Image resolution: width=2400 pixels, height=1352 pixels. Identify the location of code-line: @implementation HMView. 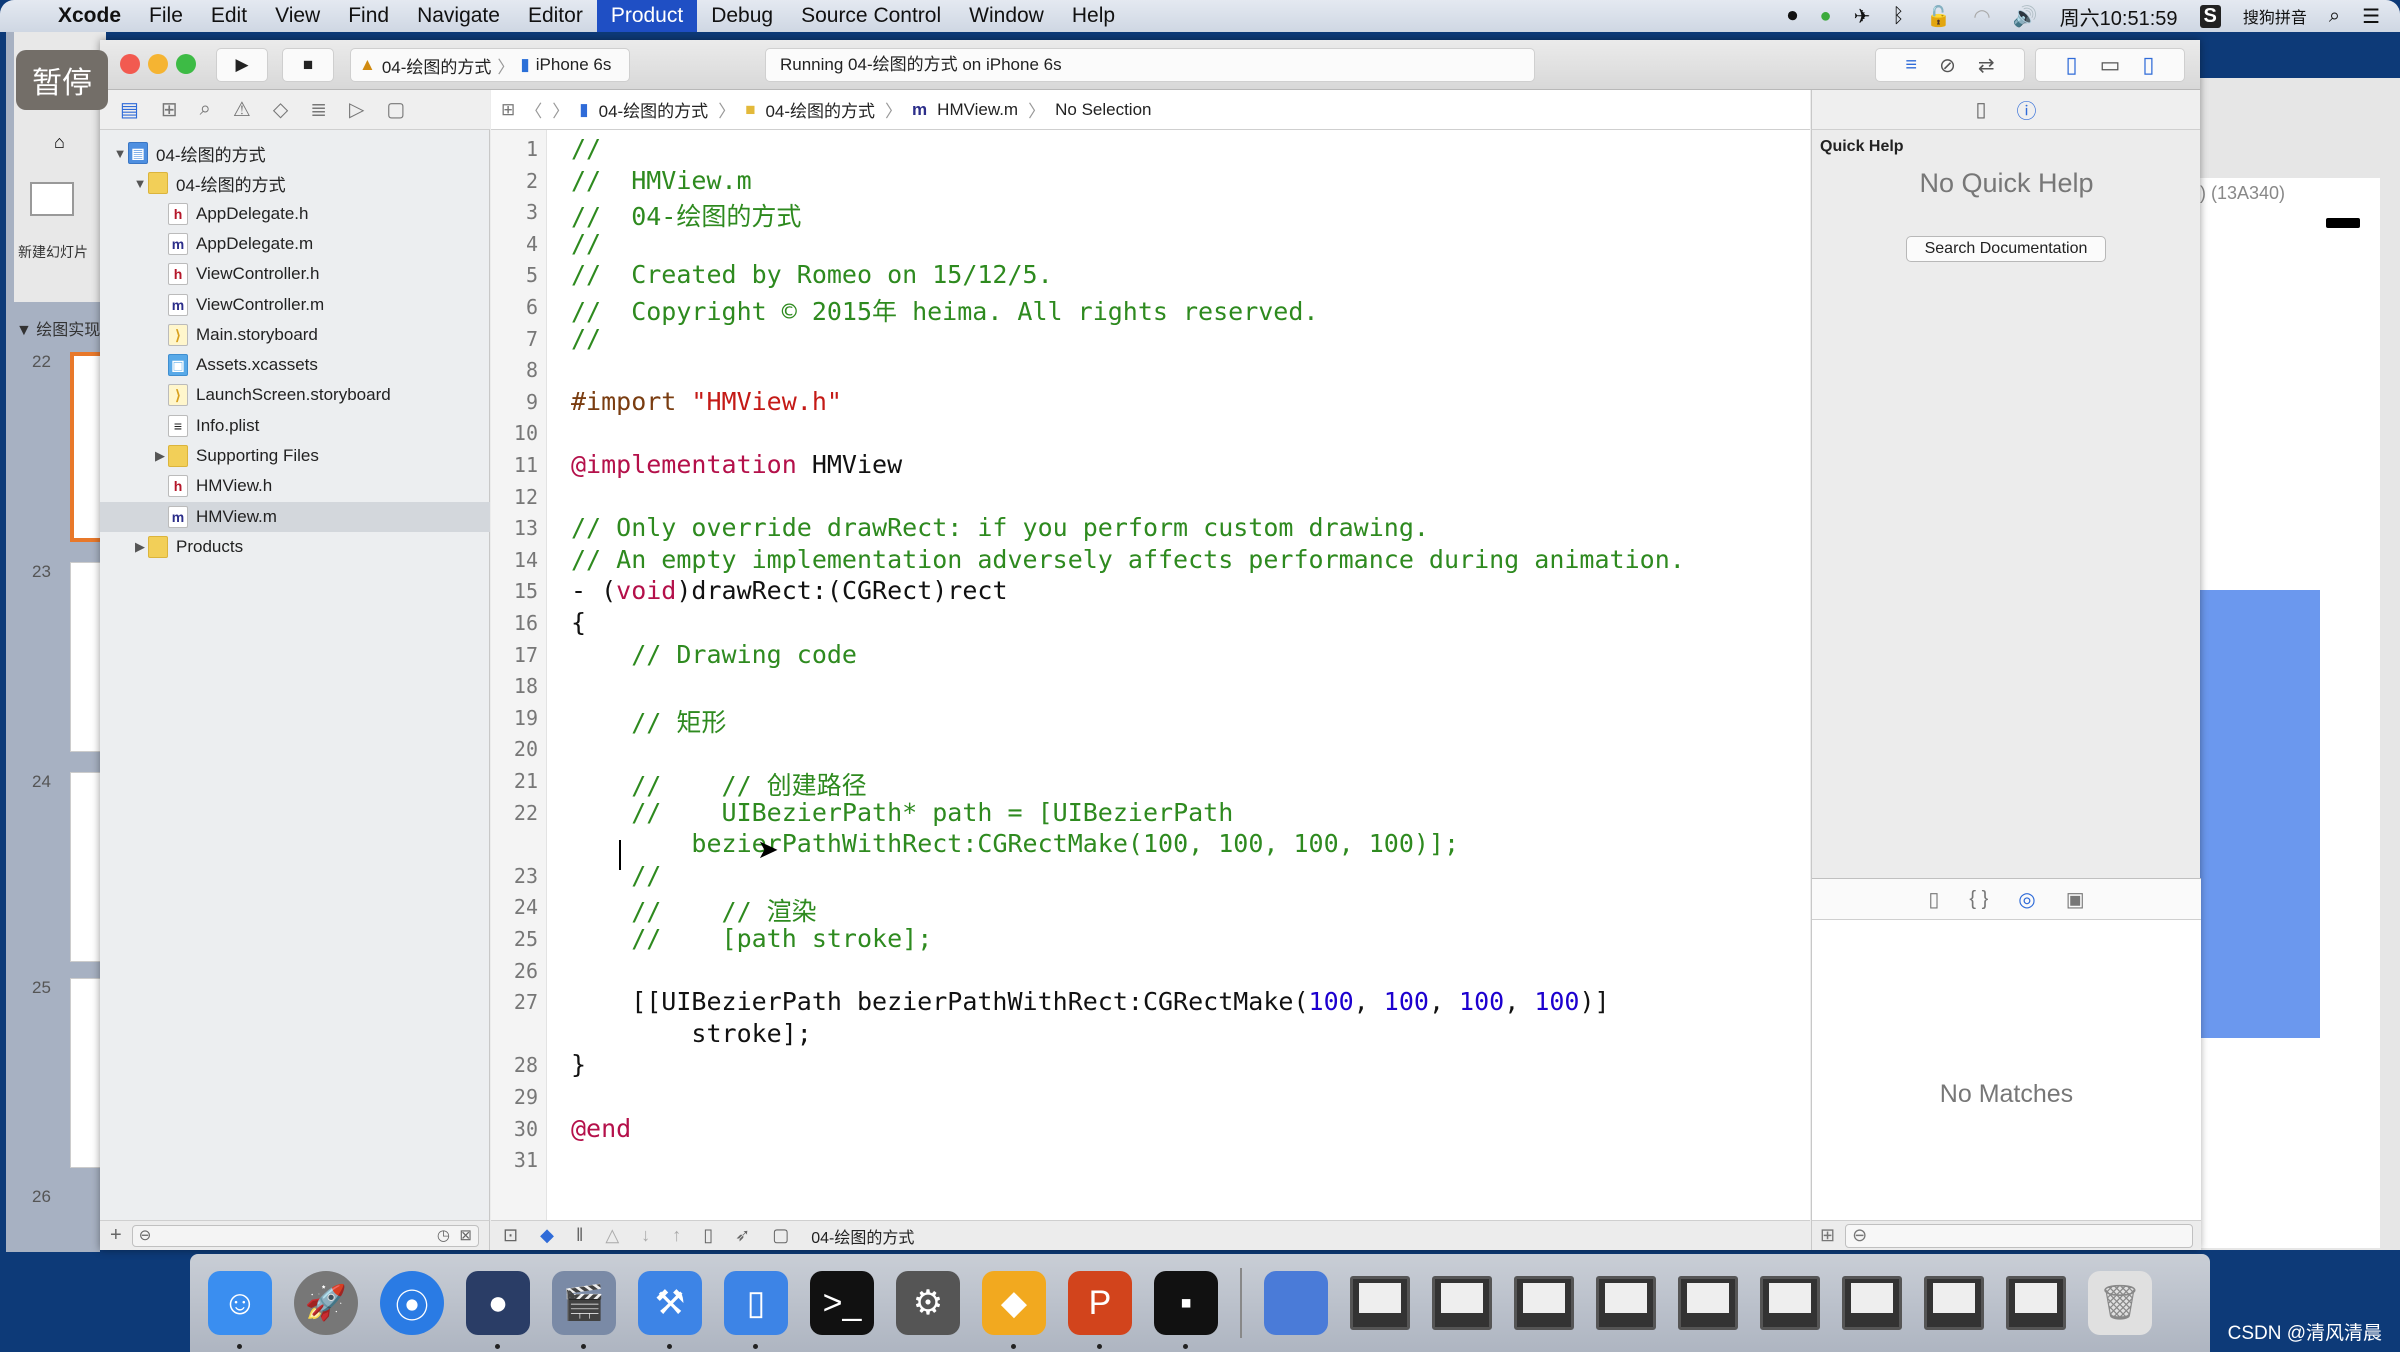
(736, 464).